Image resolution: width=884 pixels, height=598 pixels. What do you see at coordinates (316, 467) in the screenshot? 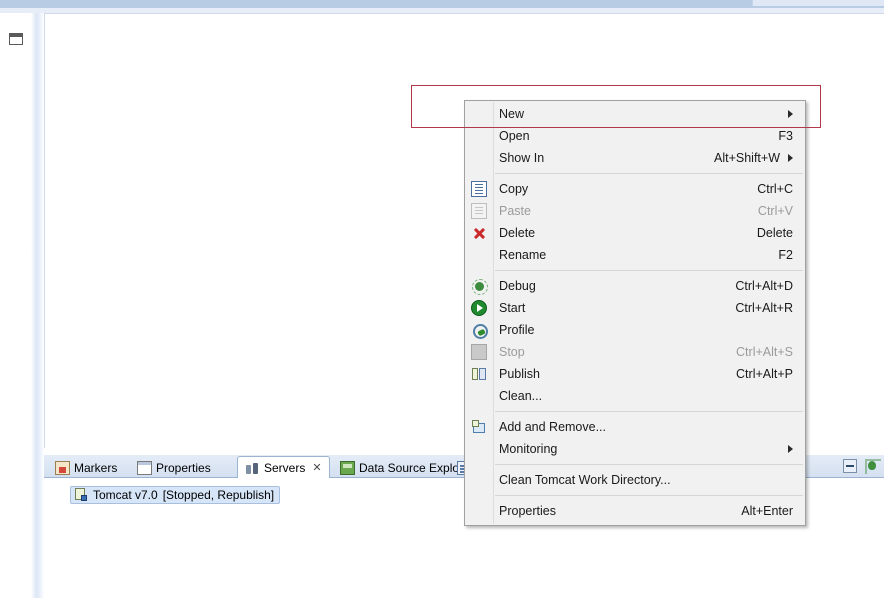
I see `close-icon: ✕` at bounding box center [316, 467].